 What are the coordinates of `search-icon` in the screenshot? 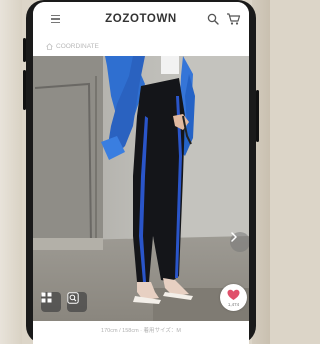 It's located at (213, 19).